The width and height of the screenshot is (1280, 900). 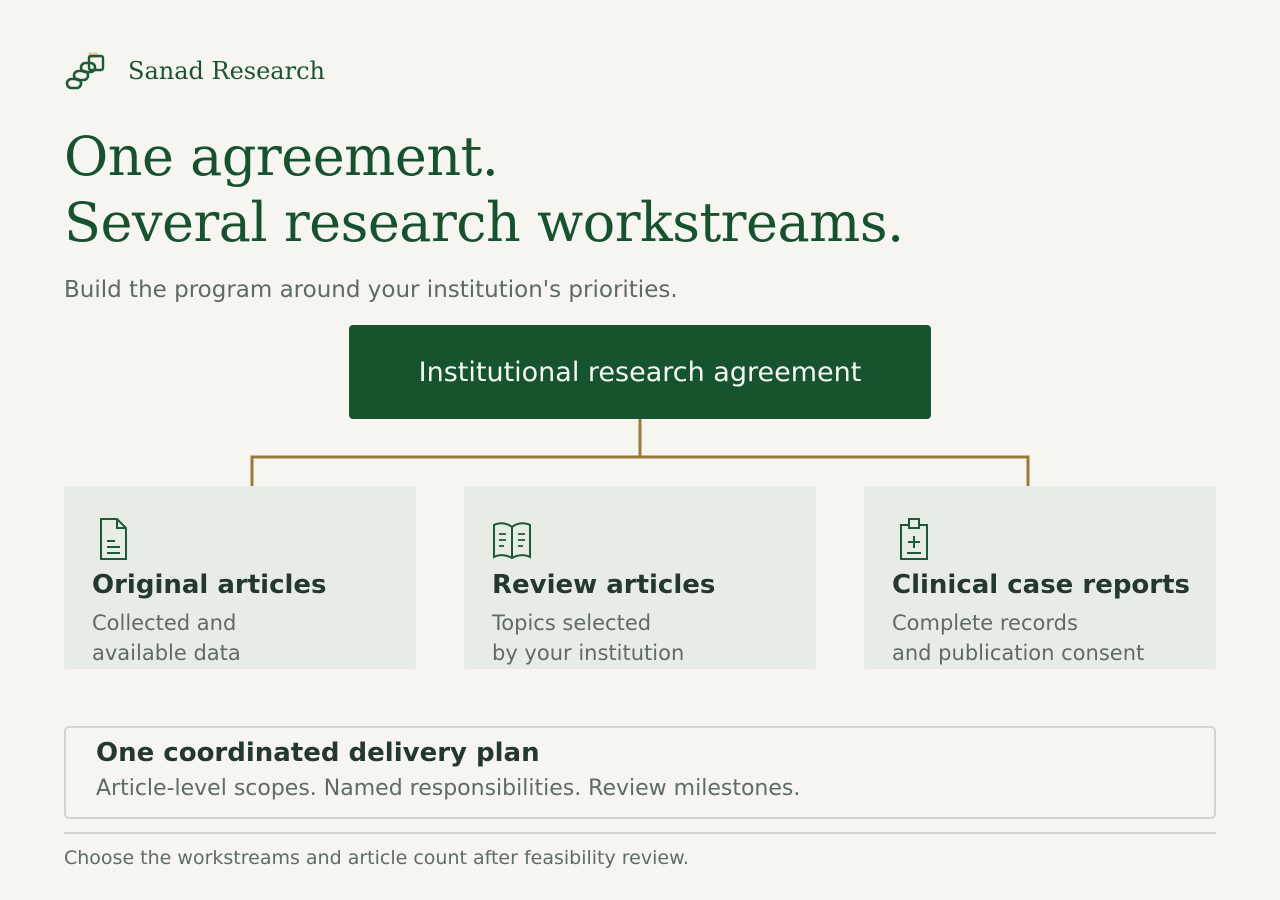 What do you see at coordinates (640, 833) in the screenshot?
I see `divider` at bounding box center [640, 833].